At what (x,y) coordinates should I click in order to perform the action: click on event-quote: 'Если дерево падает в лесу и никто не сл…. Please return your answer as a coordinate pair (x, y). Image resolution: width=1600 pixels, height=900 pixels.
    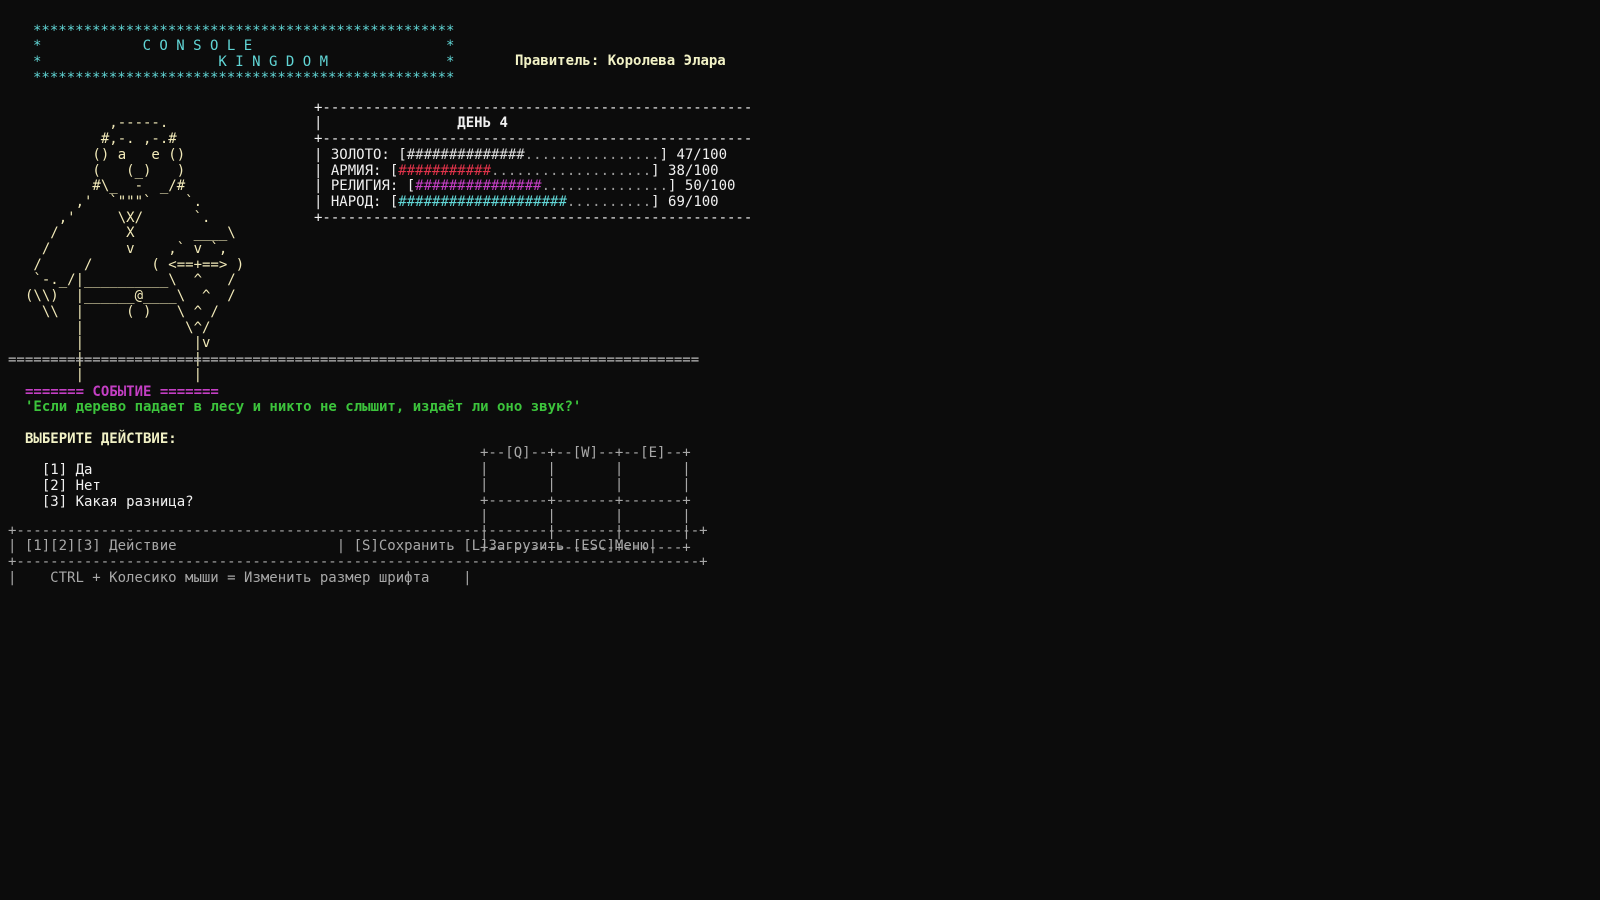
    Looking at the image, I should click on (303, 407).